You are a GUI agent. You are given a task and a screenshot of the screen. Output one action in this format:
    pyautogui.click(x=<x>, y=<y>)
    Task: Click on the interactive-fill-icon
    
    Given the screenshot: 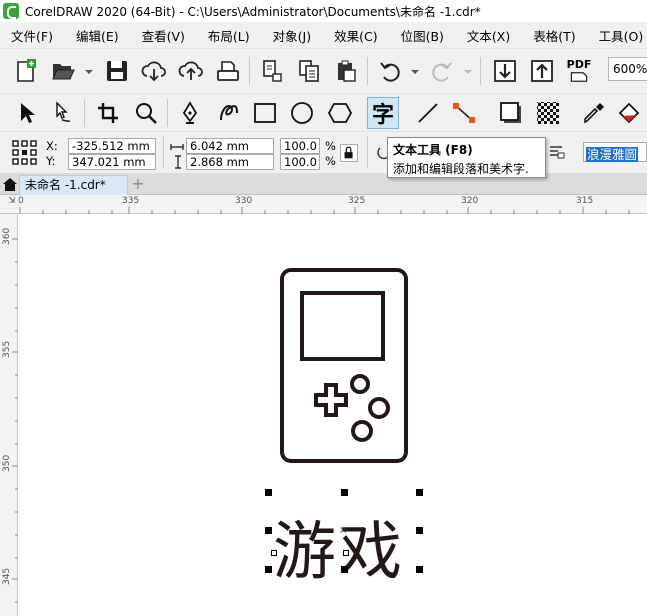 What is the action you would take?
    pyautogui.click(x=630, y=113)
    